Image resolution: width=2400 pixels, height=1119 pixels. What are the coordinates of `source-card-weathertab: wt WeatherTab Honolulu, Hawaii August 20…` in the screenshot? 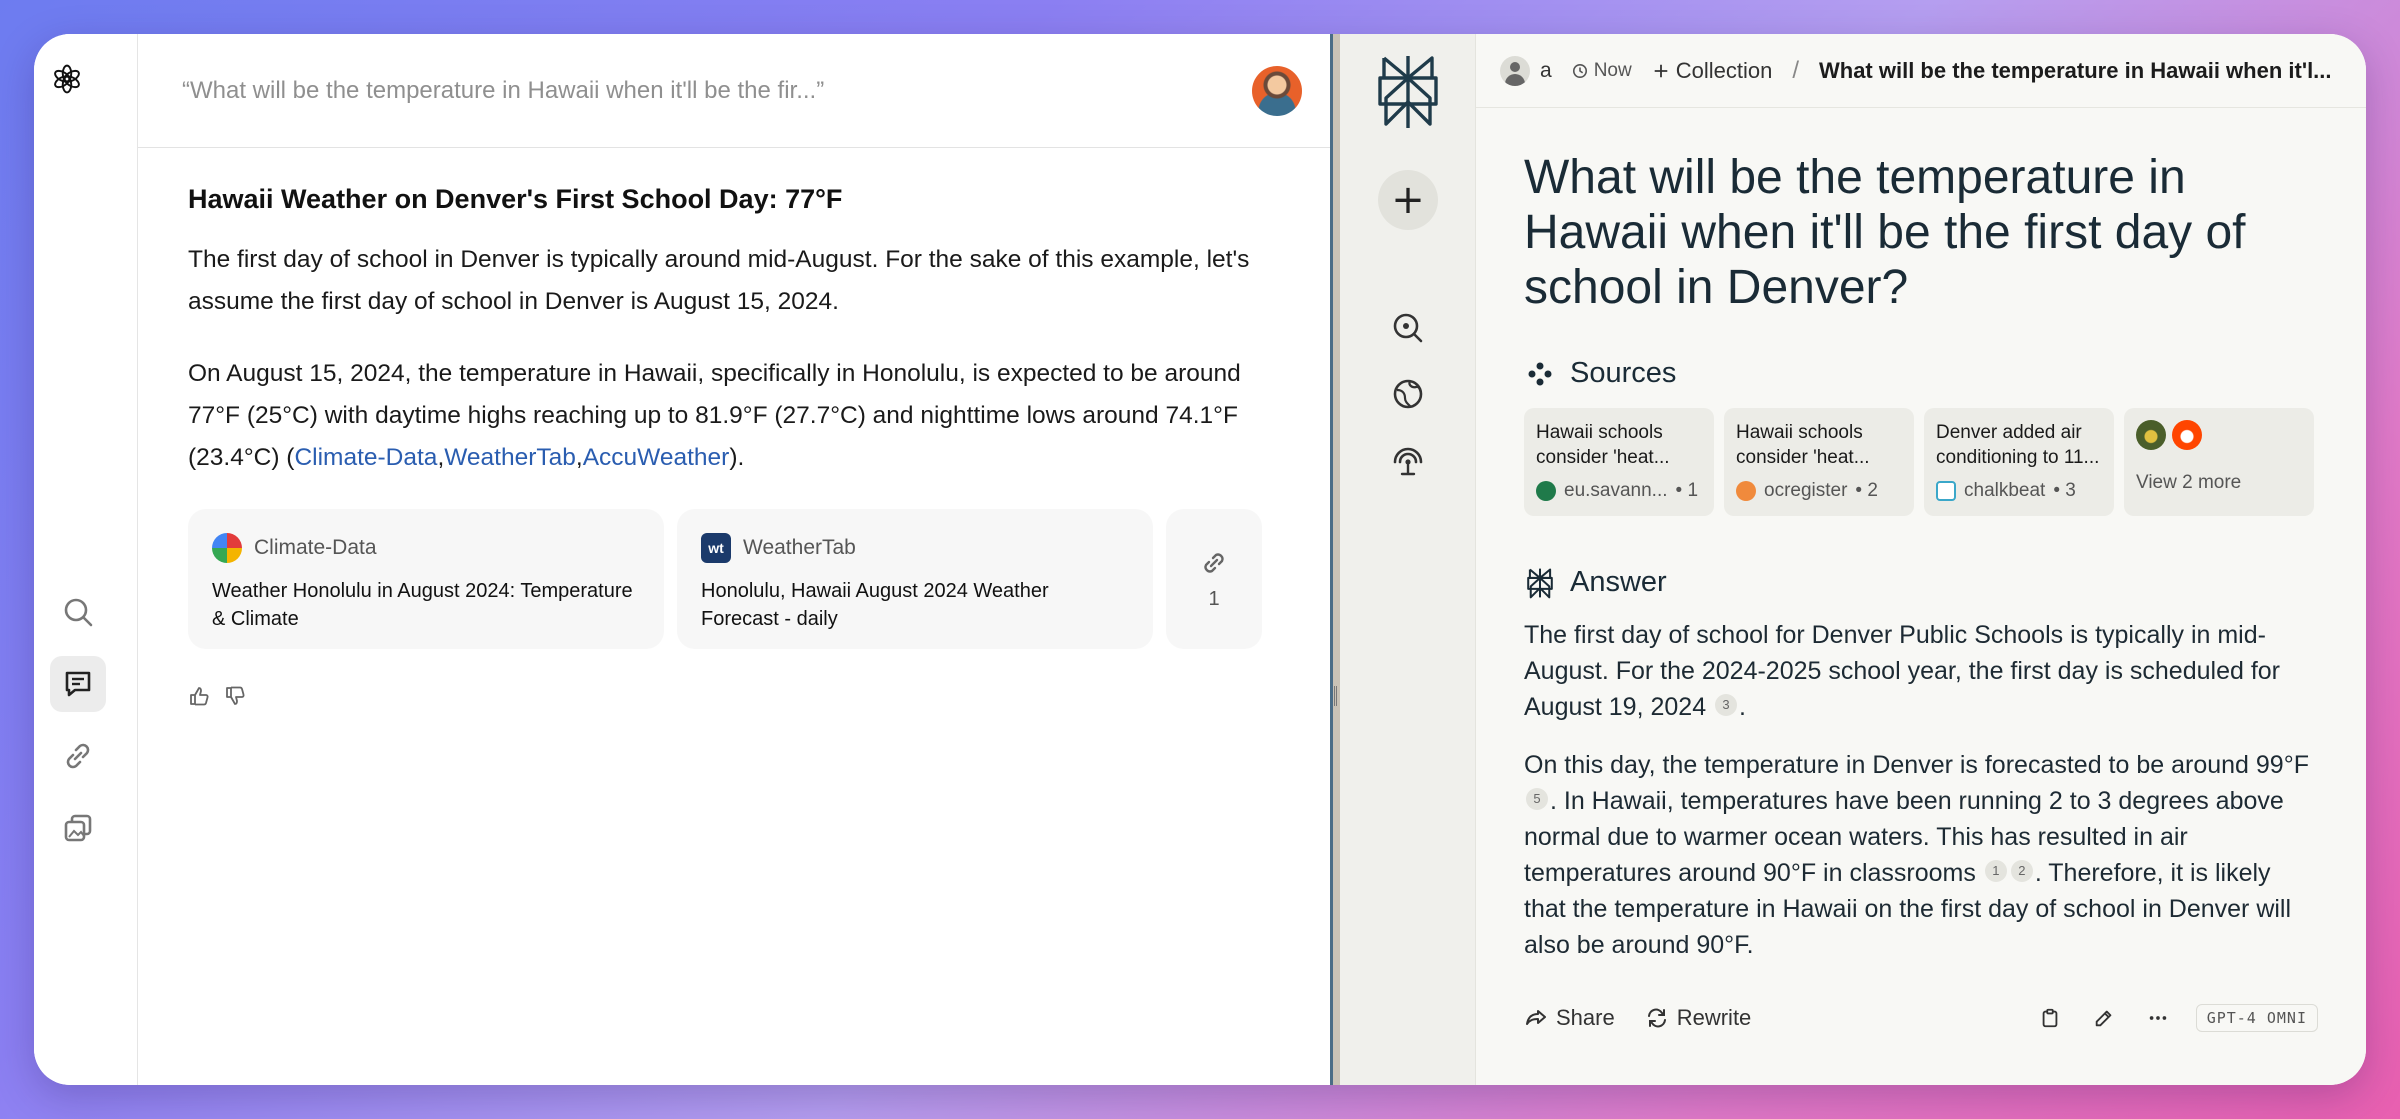 It's located at (915, 579).